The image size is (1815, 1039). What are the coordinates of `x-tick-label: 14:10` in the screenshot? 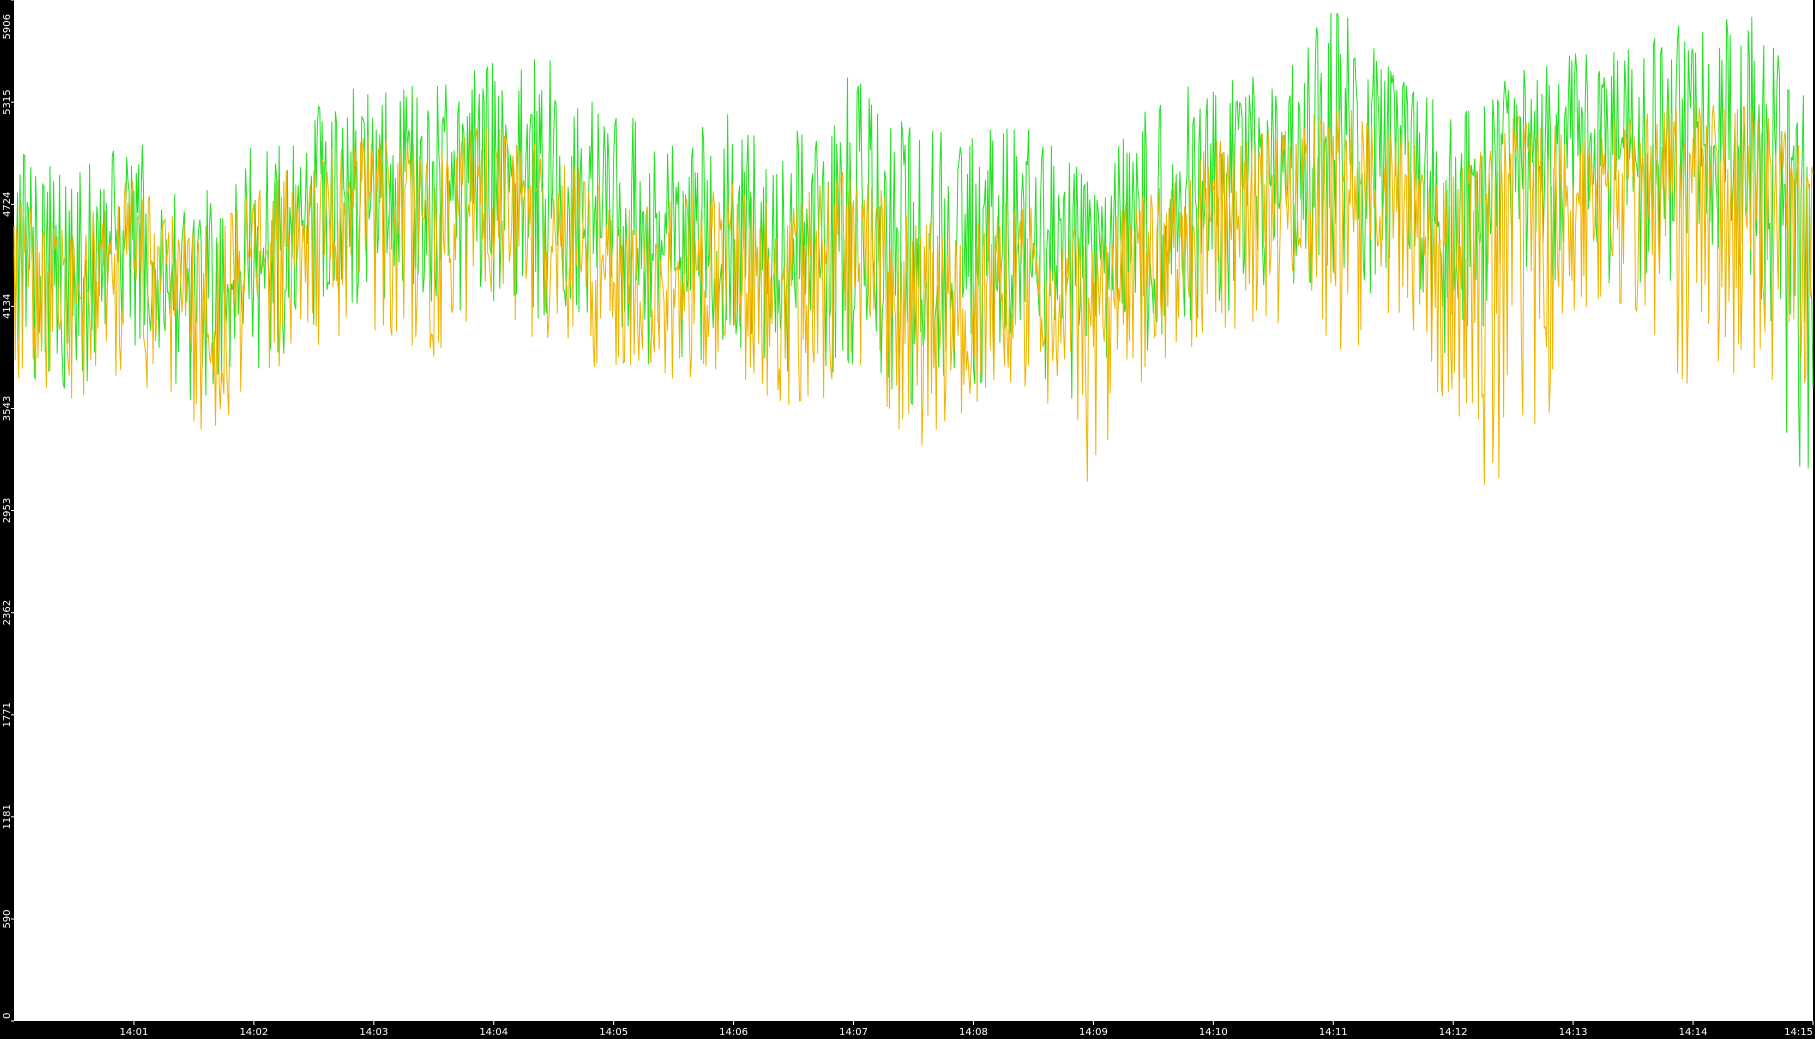 It's located at (1213, 1032).